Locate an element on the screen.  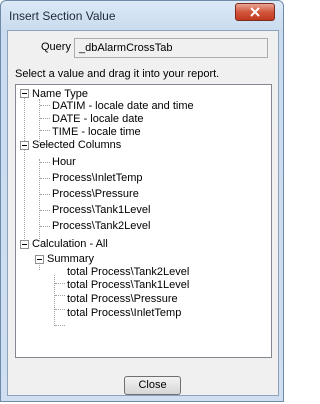
query-label: Query is located at coordinates (56, 47).